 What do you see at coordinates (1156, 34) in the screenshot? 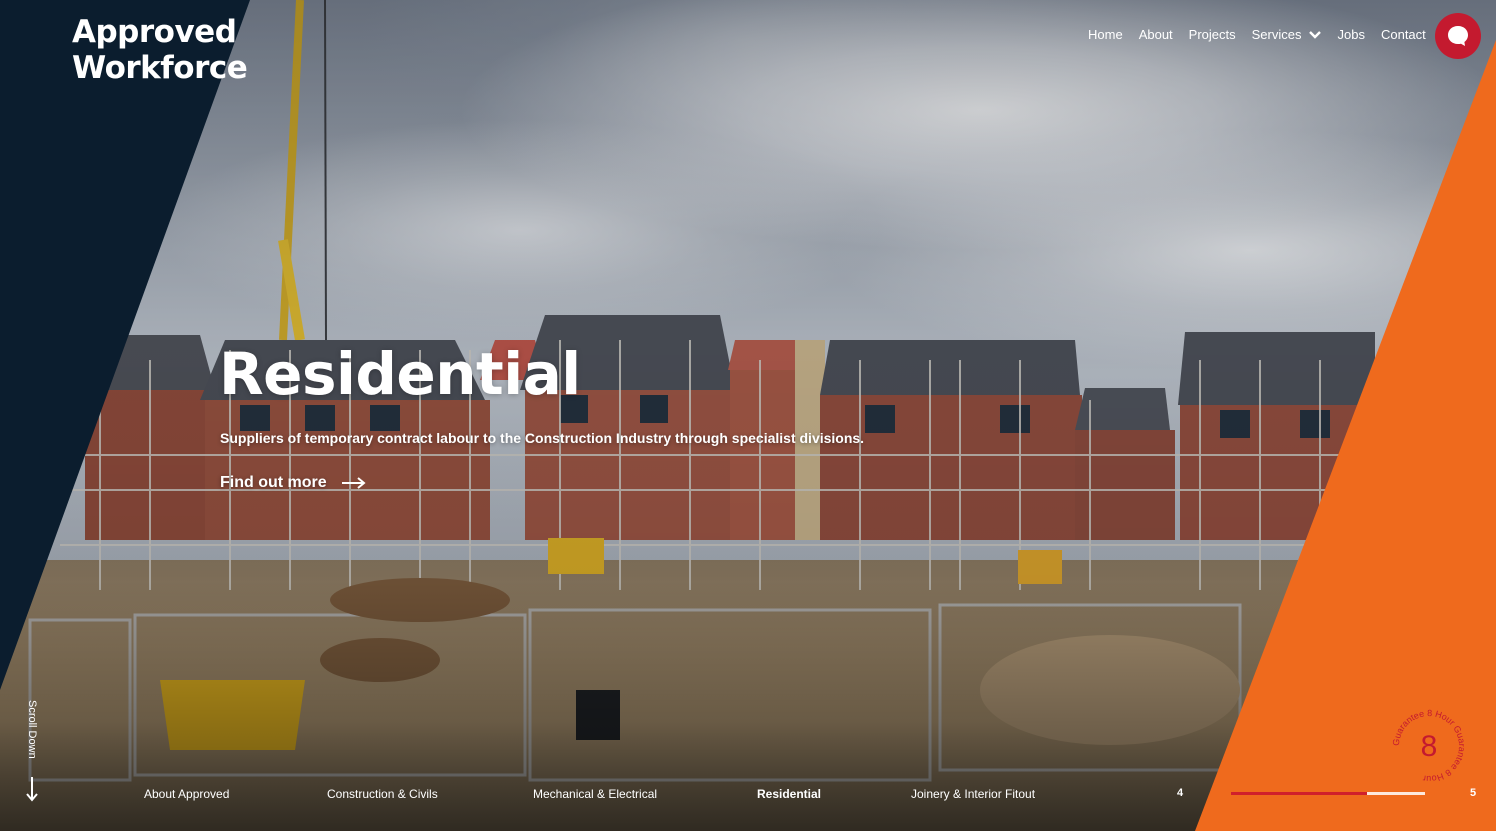
I see `nav-about: About` at bounding box center [1156, 34].